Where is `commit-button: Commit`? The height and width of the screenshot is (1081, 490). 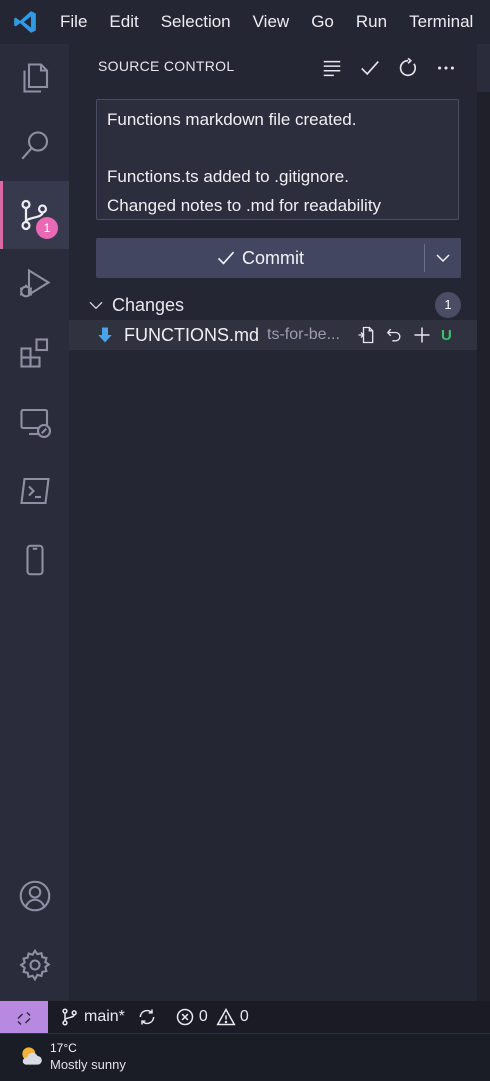 commit-button: Commit is located at coordinates (260, 258).